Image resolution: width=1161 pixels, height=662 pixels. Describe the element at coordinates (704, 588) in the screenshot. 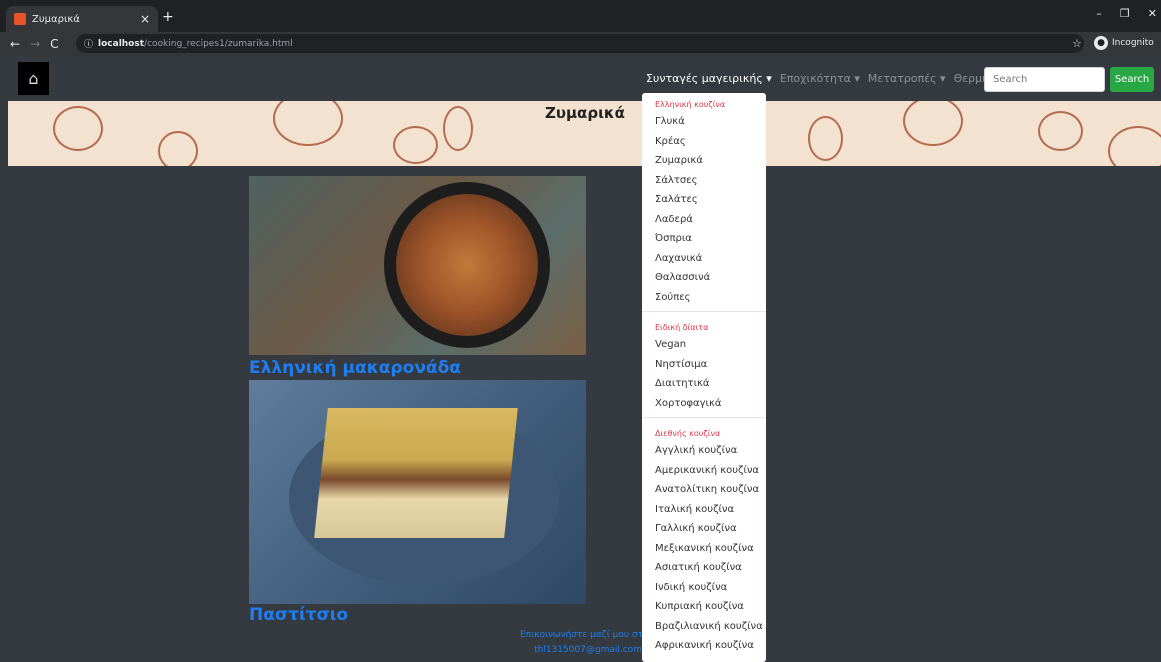

I see `dropdown-item: Ινδική κουζίνα` at that location.